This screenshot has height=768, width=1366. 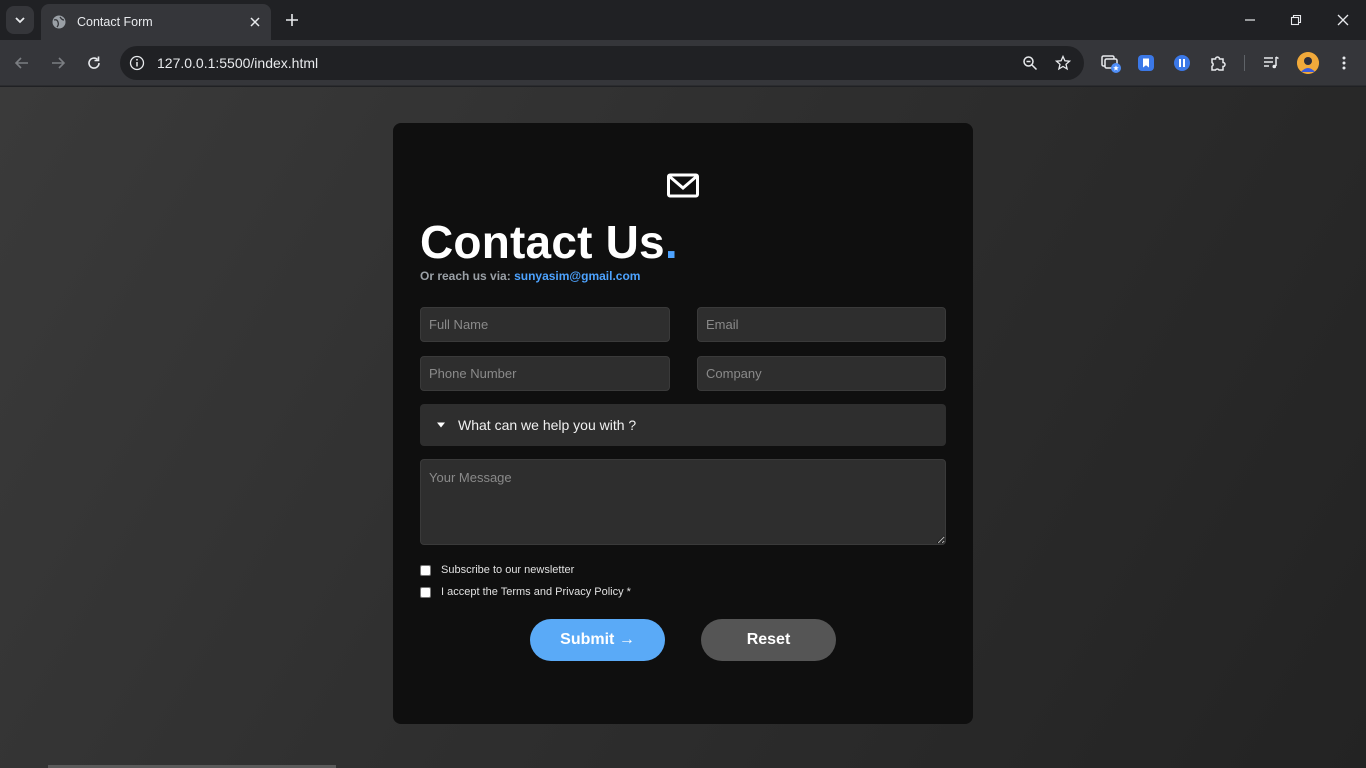 I want to click on browser-toolbar: 127.0.0.1:5500/index.html, so click(x=683, y=63).